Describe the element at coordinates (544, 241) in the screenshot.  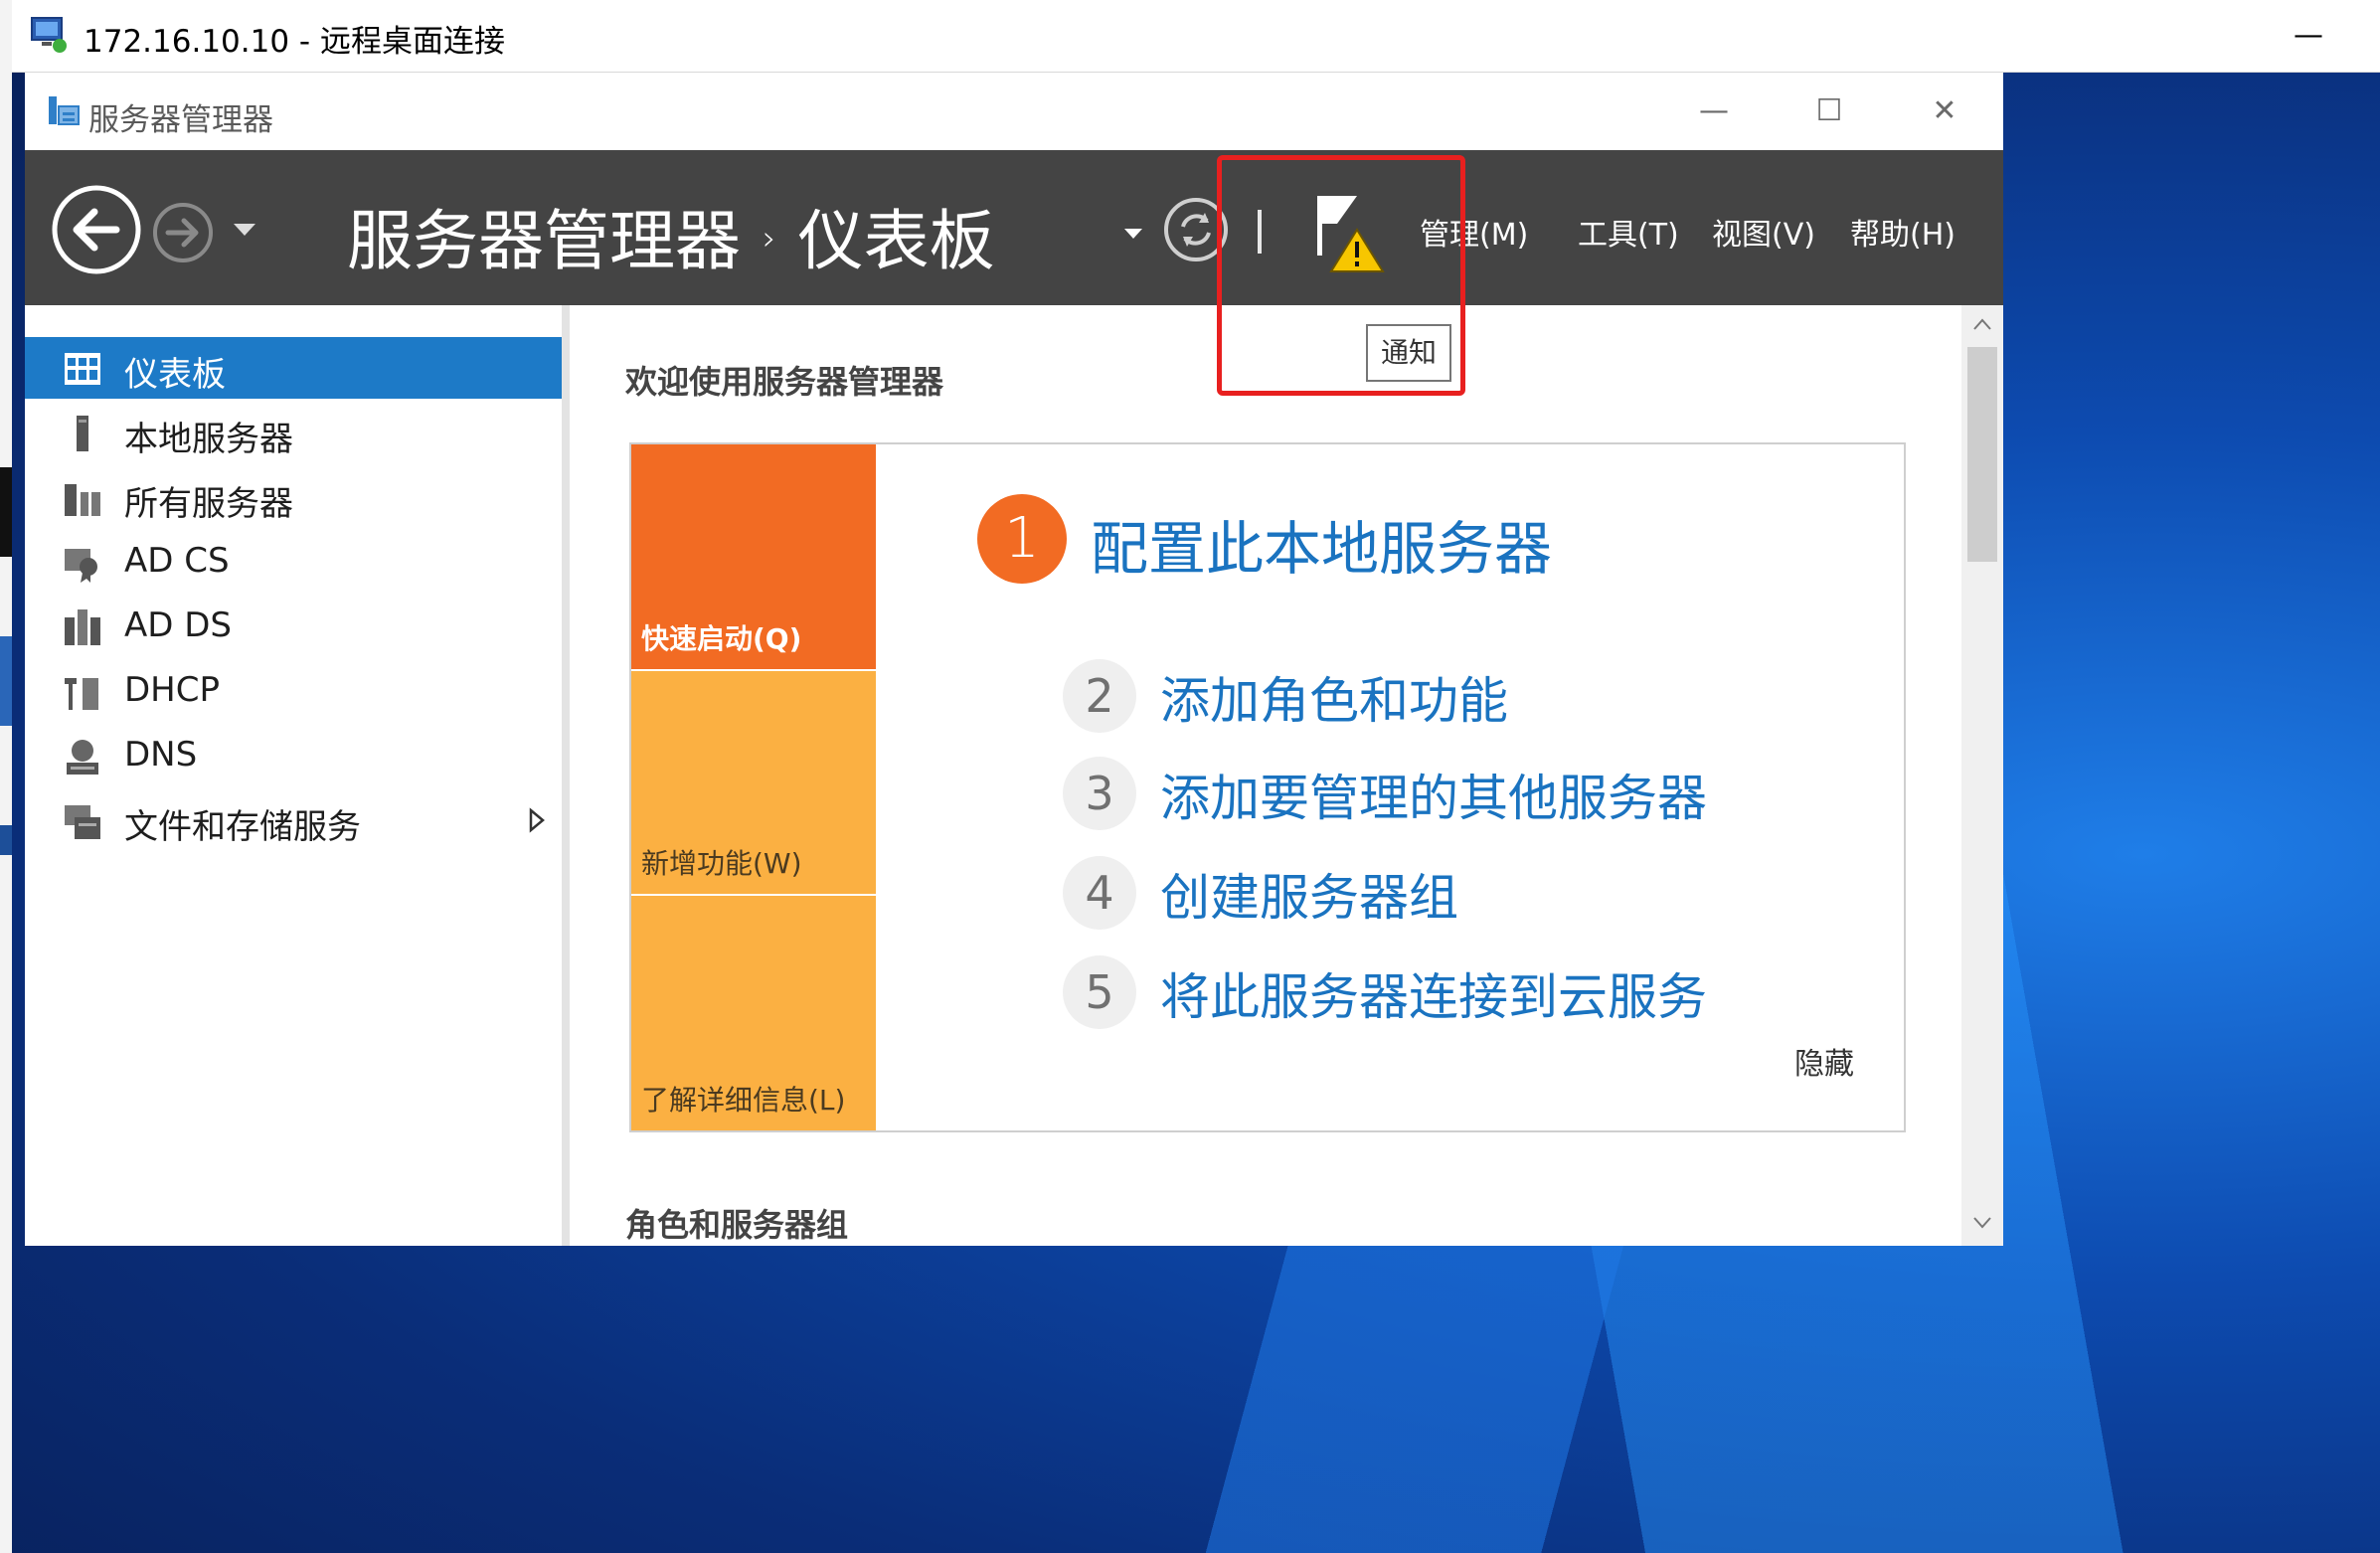
I see `breadcrumb-root: 服务器管理器` at that location.